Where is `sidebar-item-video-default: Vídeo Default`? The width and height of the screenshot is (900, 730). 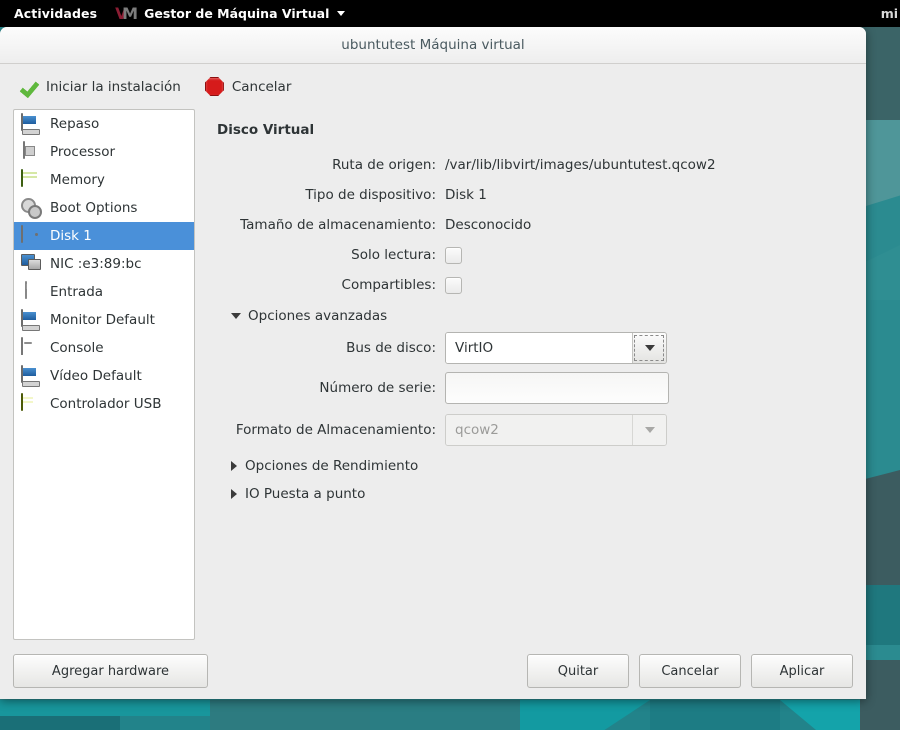 sidebar-item-video-default: Vídeo Default is located at coordinates (104, 376).